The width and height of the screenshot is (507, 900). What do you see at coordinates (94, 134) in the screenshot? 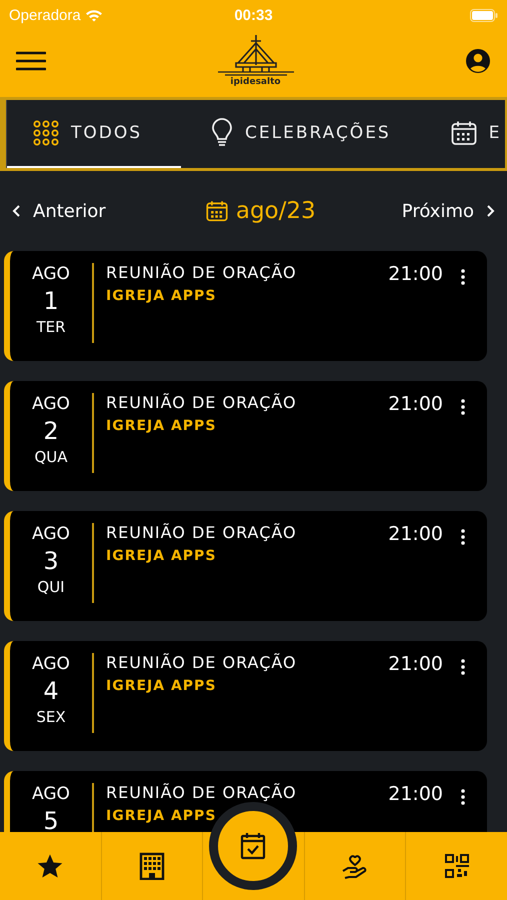
I see `category-tab: TODOS` at bounding box center [94, 134].